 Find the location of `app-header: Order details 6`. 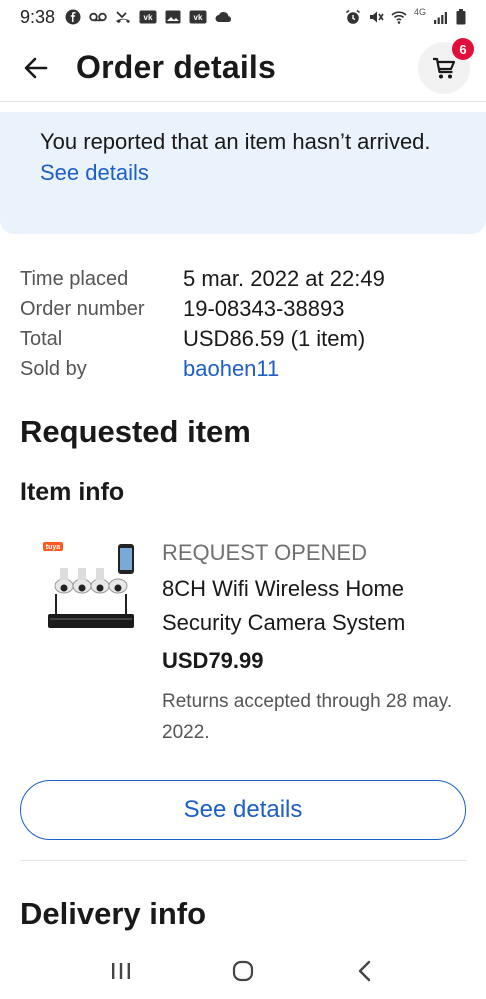

app-header: Order details 6 is located at coordinates (243, 68).